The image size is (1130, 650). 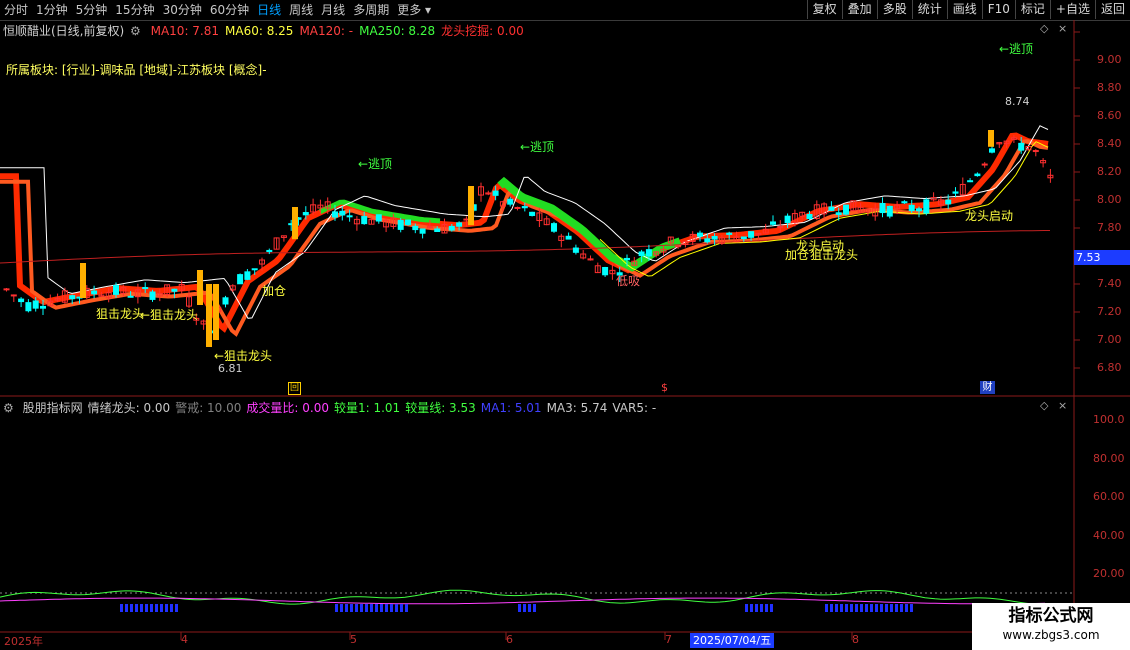 What do you see at coordinates (1109, 573) in the screenshot?
I see `sub-tick-4: 20.00` at bounding box center [1109, 573].